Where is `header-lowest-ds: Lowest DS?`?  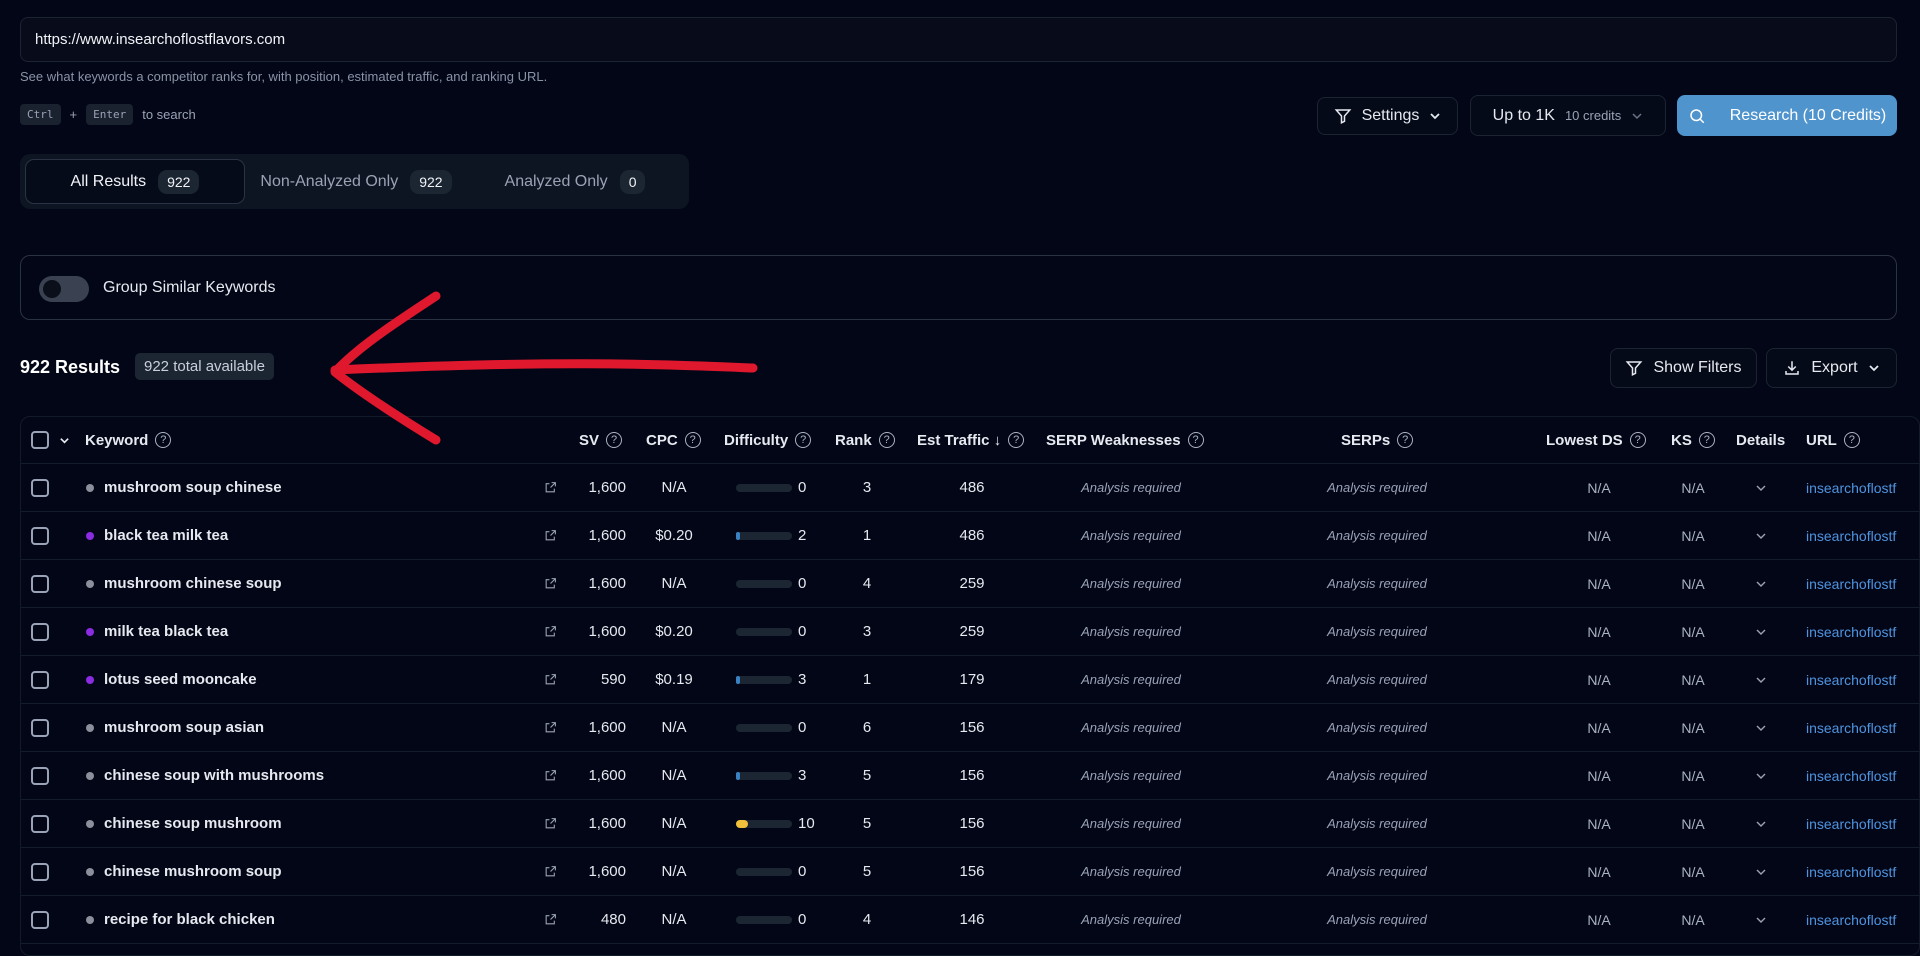
header-lowest-ds: Lowest DS? is located at coordinates (1596, 440).